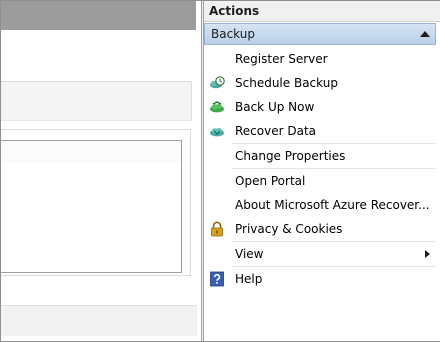  Describe the element at coordinates (249, 279) in the screenshot. I see `action-label: Help` at that location.